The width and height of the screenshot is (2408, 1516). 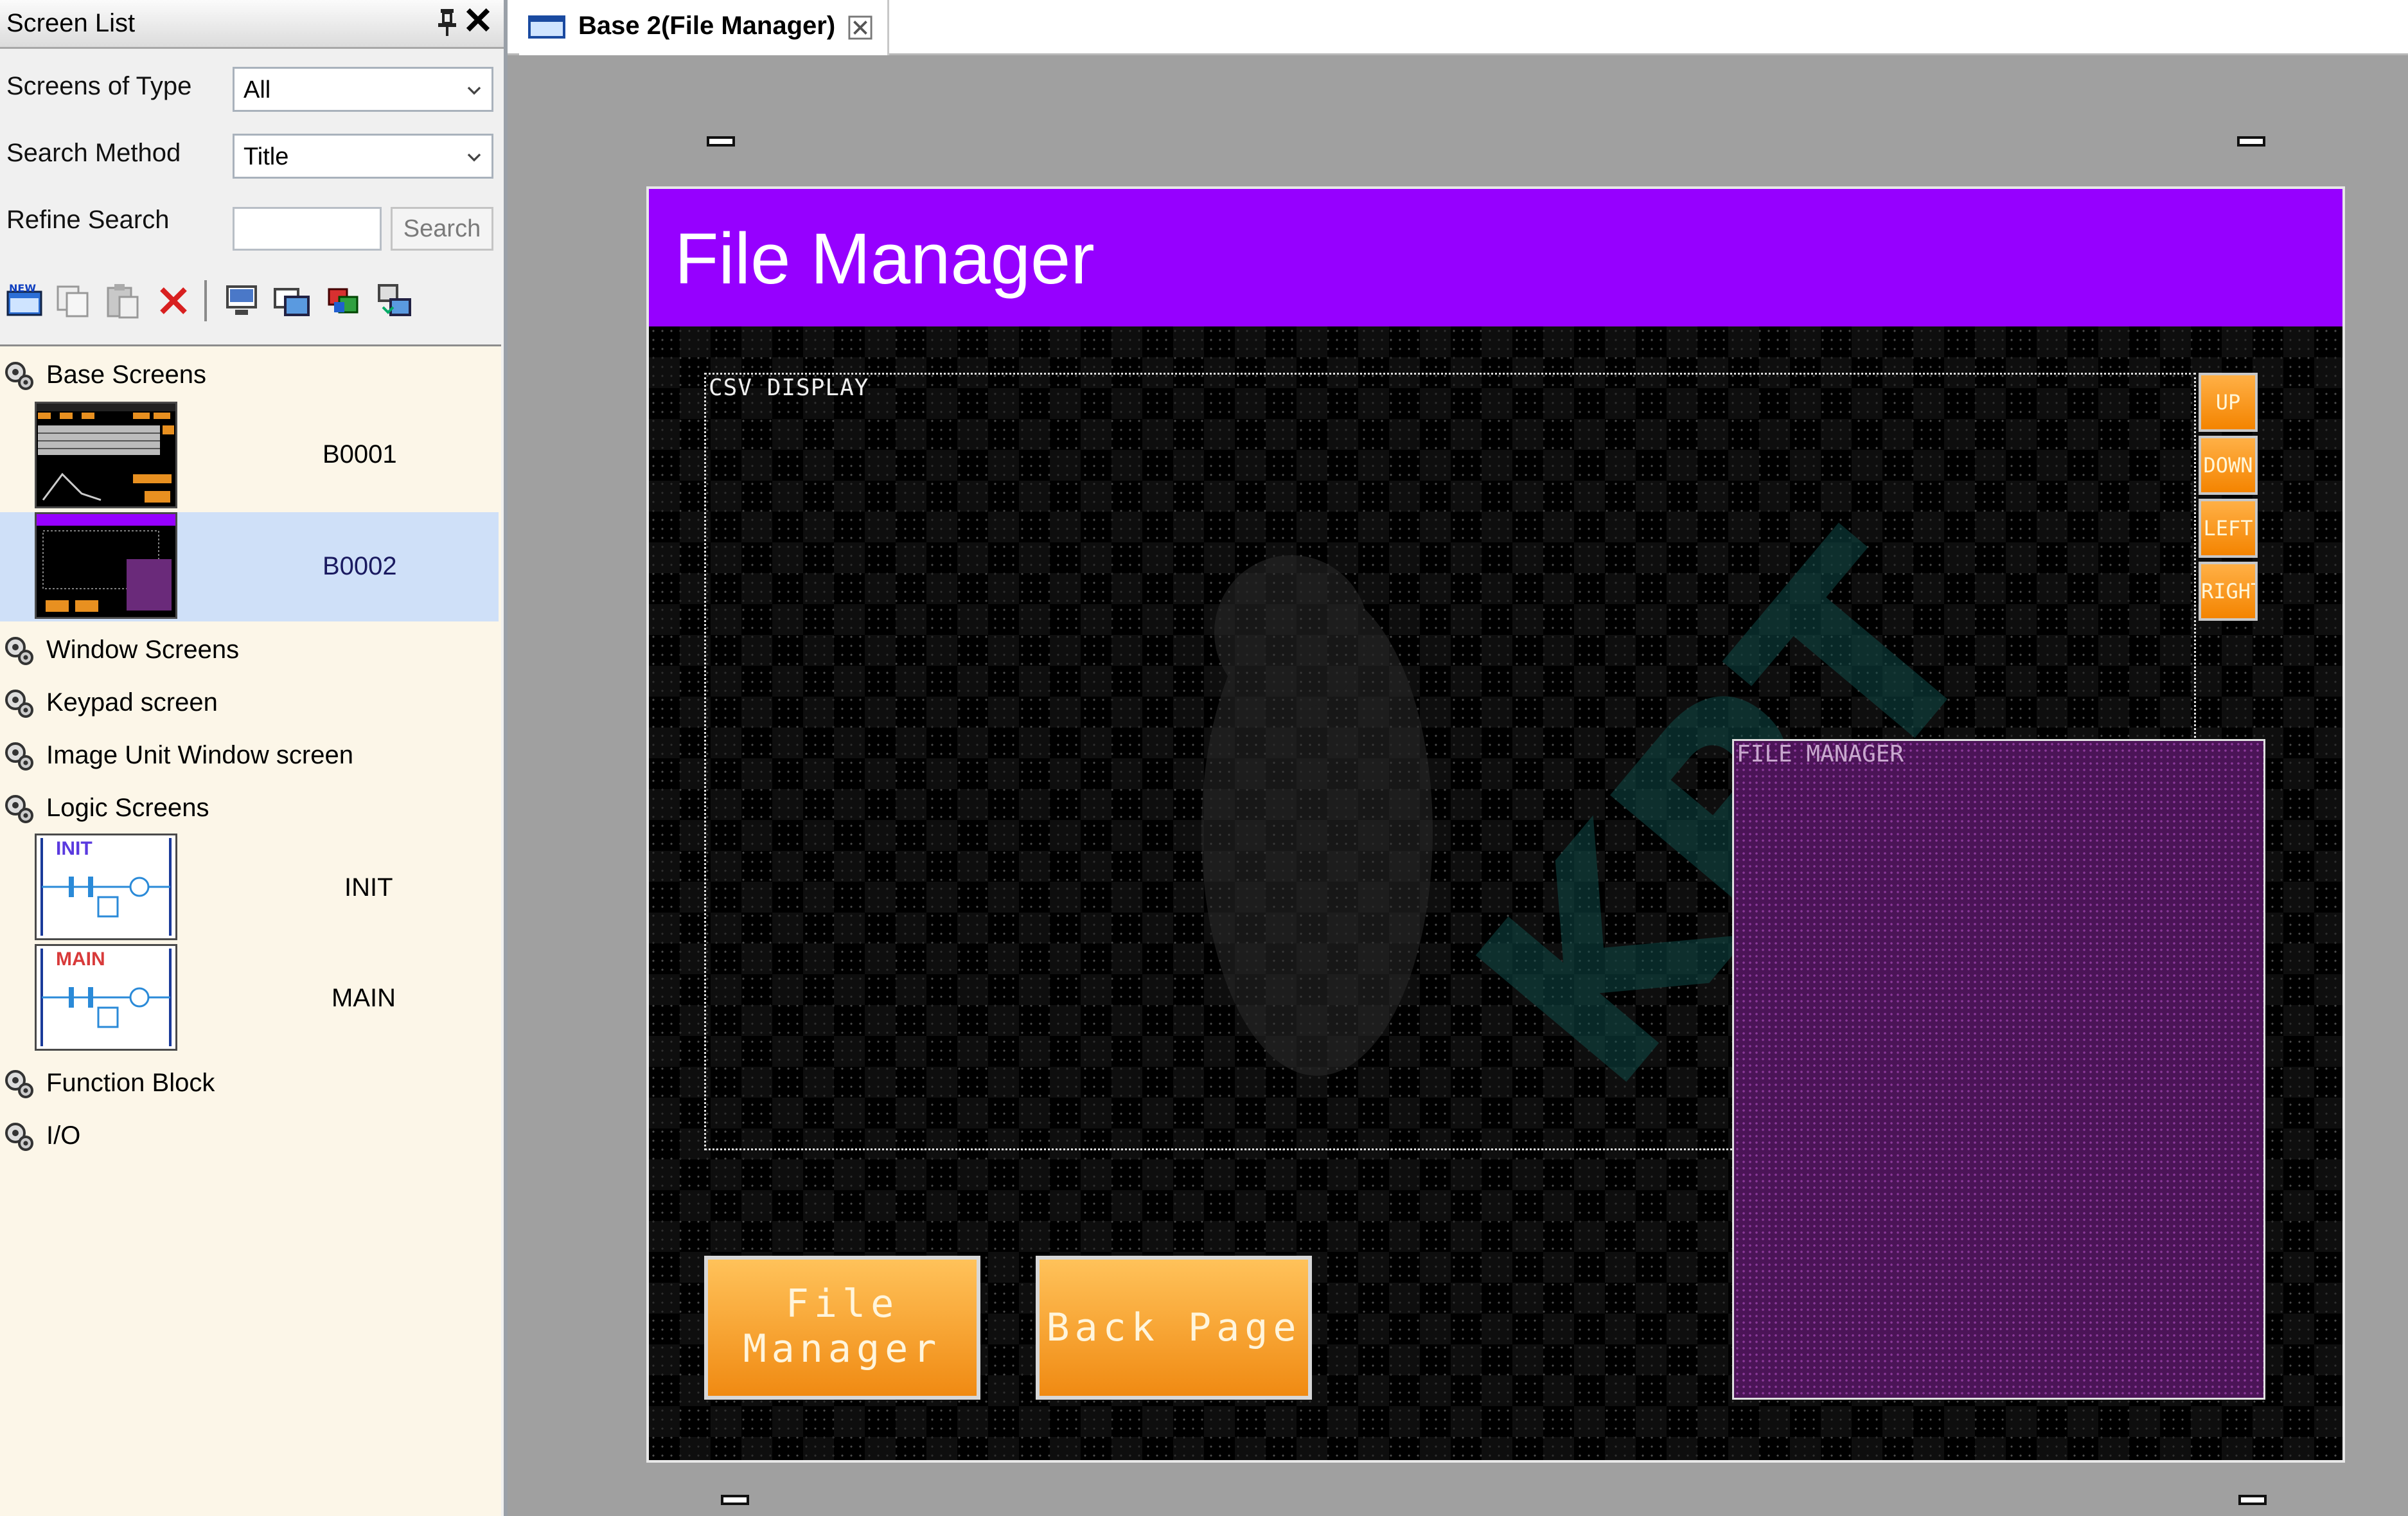 I want to click on close-icon, so click(x=478, y=23).